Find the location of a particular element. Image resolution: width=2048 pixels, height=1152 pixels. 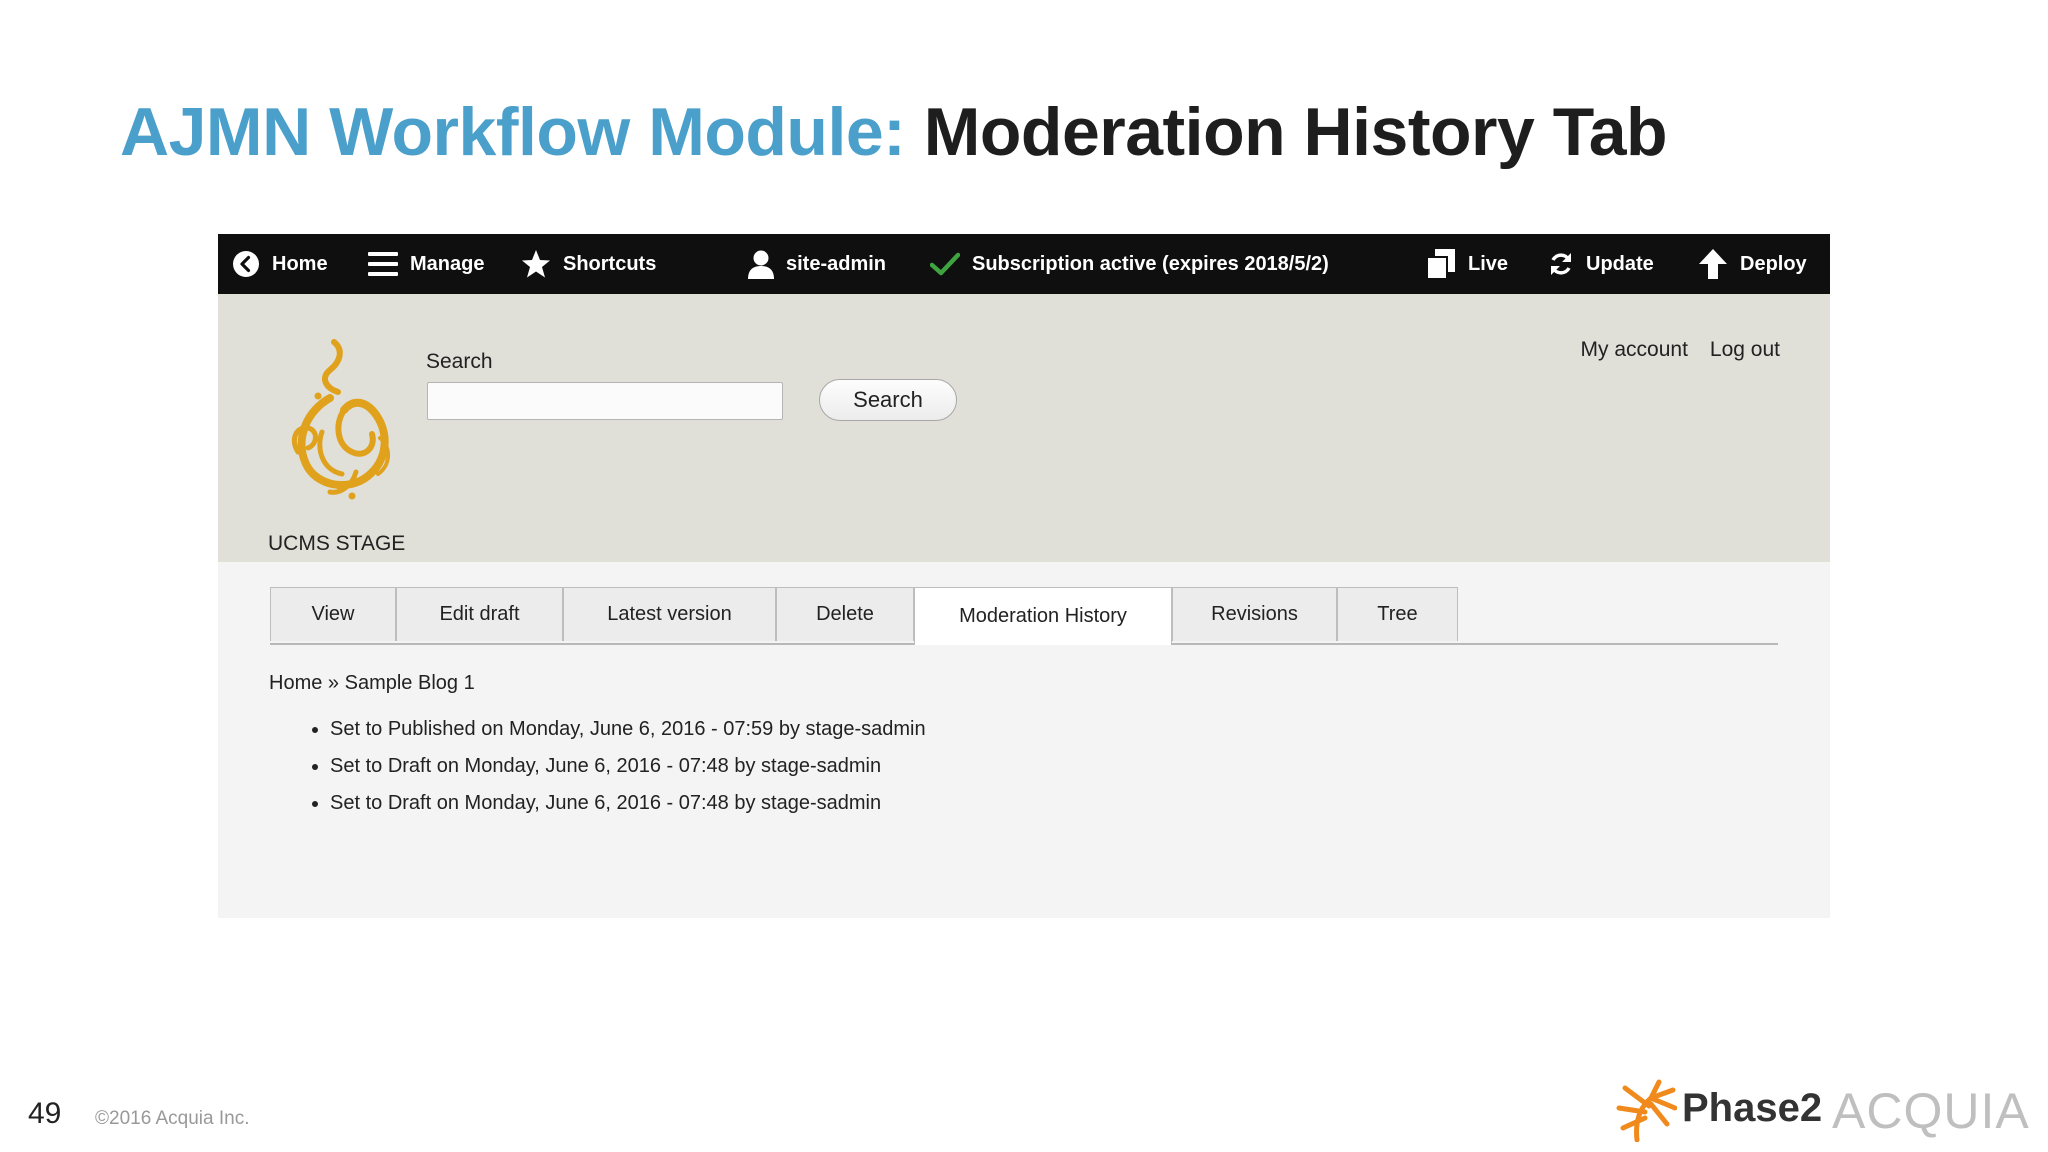

back-circle-icon is located at coordinates (246, 264).